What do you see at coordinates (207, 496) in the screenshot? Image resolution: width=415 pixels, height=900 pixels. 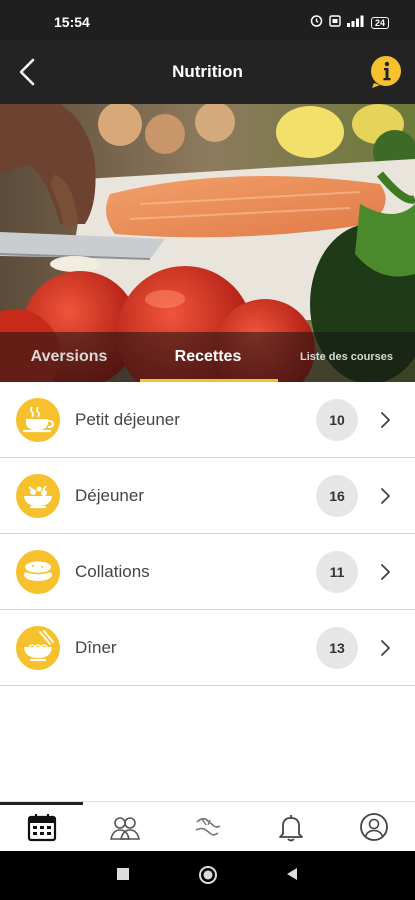 I see `list-item-dejeuner: Déjeuner 16` at bounding box center [207, 496].